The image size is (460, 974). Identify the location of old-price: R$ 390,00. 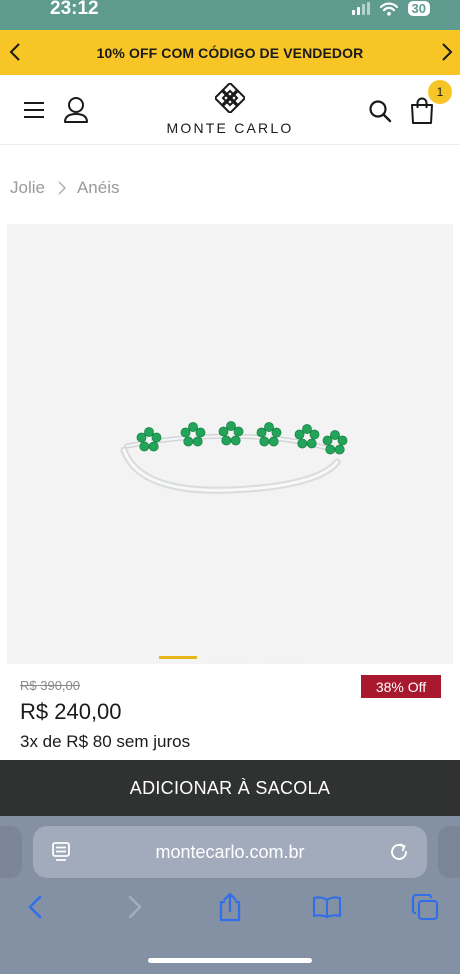
(50, 685).